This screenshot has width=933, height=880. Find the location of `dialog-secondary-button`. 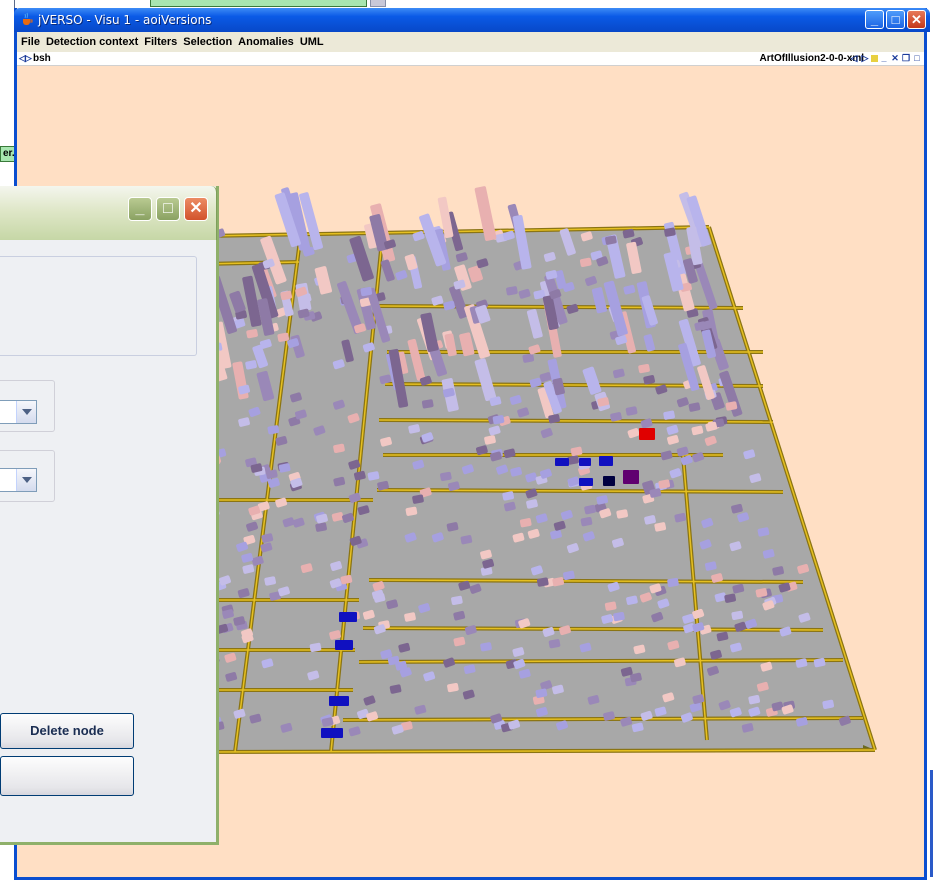

dialog-secondary-button is located at coordinates (67, 776).